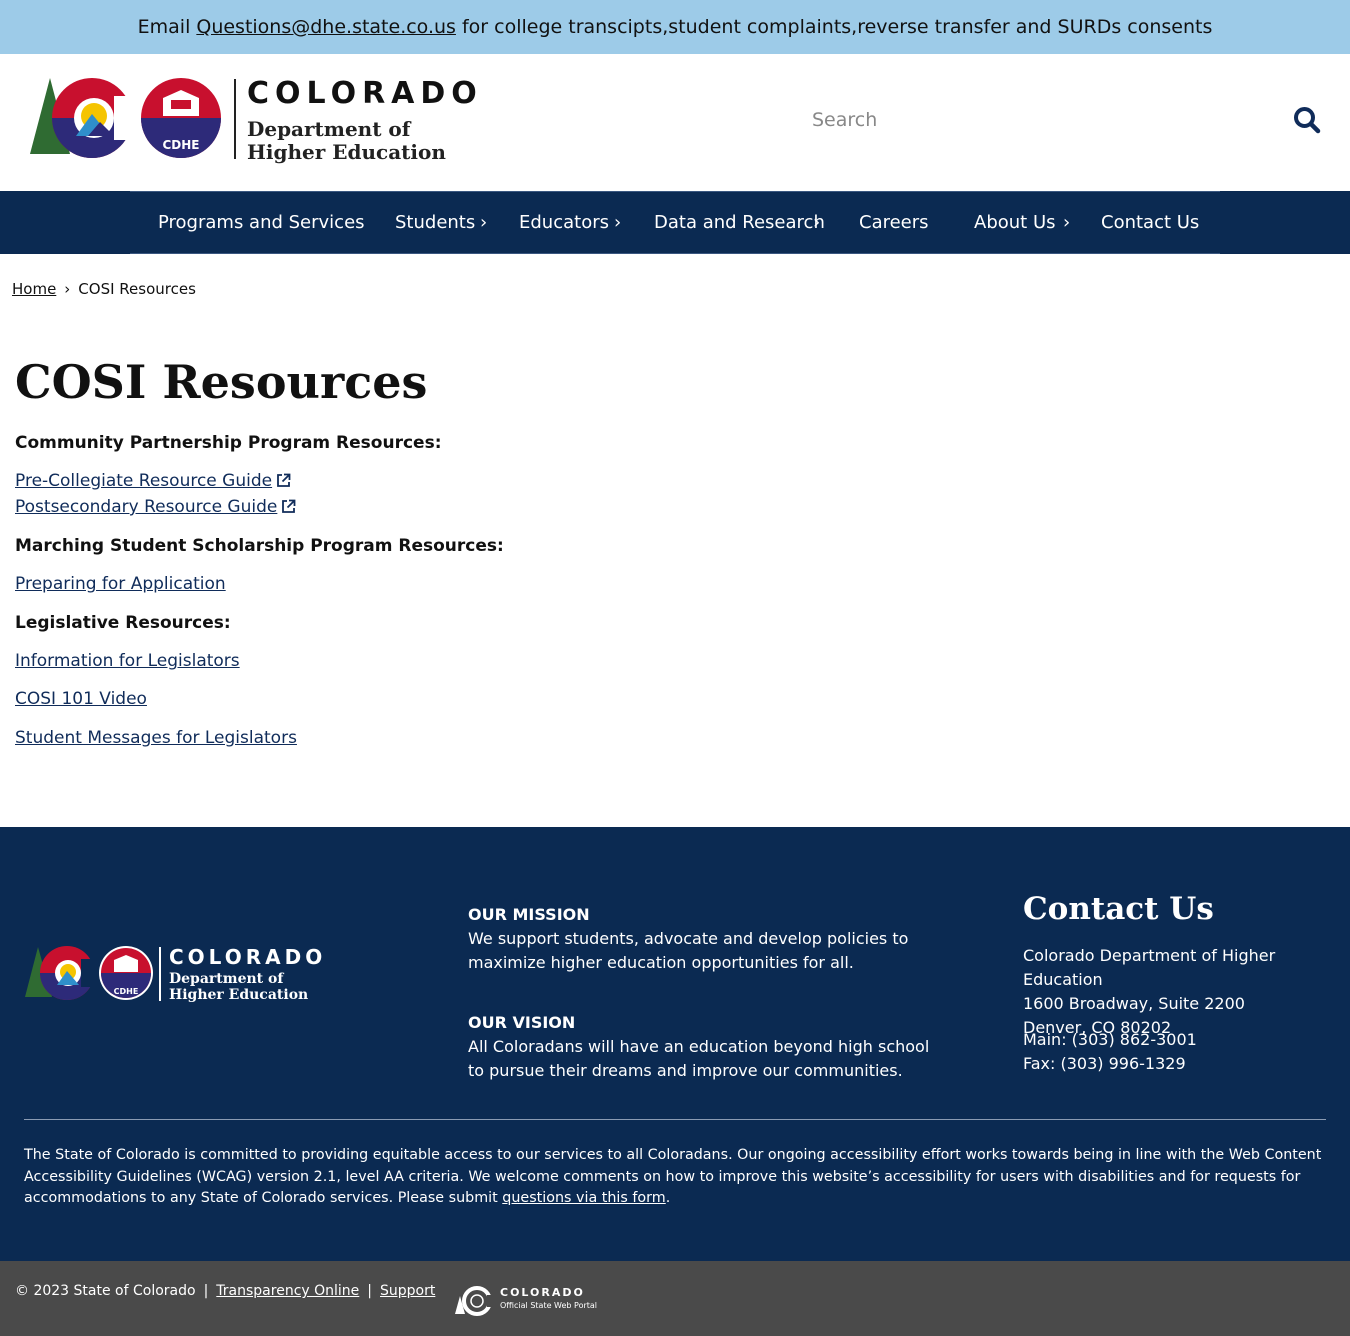 The width and height of the screenshot is (1350, 1336). What do you see at coordinates (1035, 120) in the screenshot?
I see `search-input` at bounding box center [1035, 120].